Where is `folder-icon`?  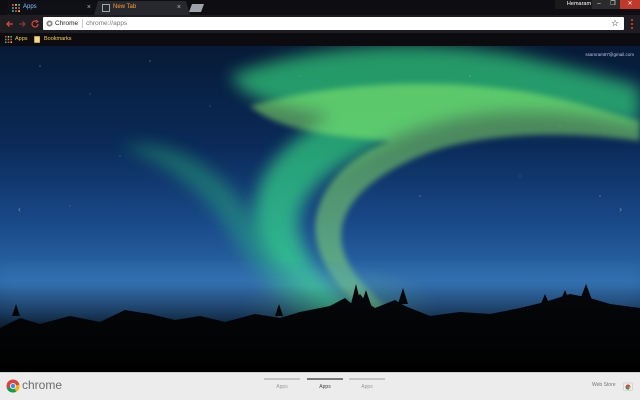 folder-icon is located at coordinates (37, 39).